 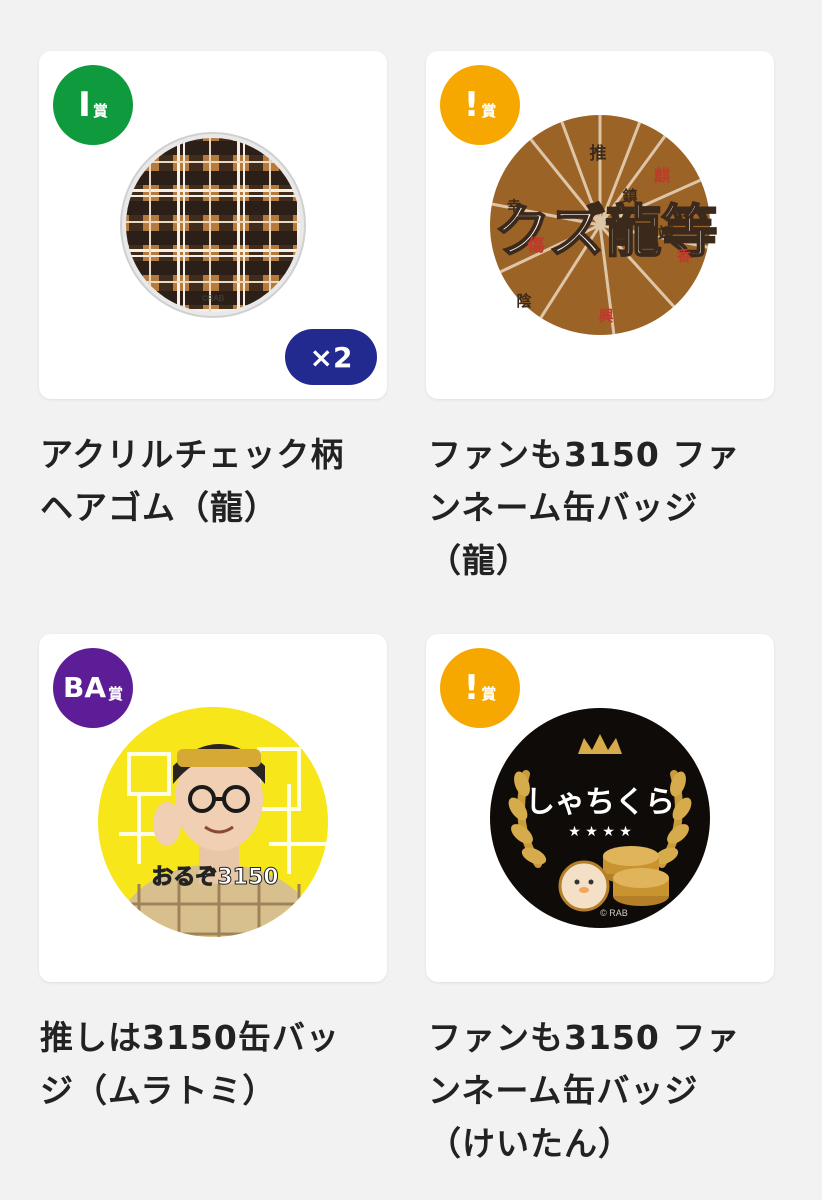 What do you see at coordinates (213, 808) in the screenshot?
I see `prize-card-3: おるぞ3150 BA 賞` at bounding box center [213, 808].